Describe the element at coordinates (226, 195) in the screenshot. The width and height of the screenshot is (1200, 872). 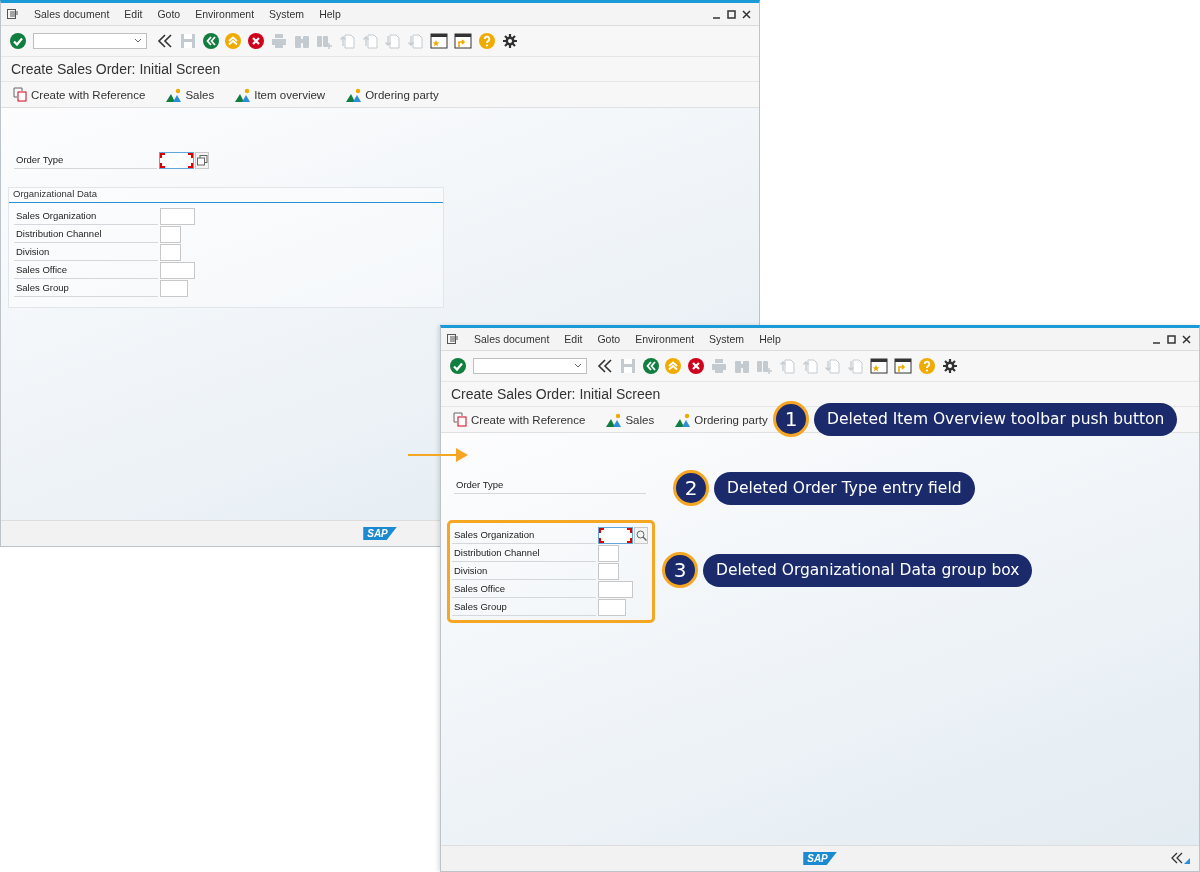
I see `group-box-title: Organizational Data` at that location.